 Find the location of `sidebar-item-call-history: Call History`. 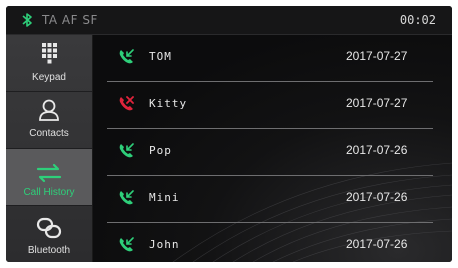

sidebar-item-call-history: Call History is located at coordinates (49, 177).